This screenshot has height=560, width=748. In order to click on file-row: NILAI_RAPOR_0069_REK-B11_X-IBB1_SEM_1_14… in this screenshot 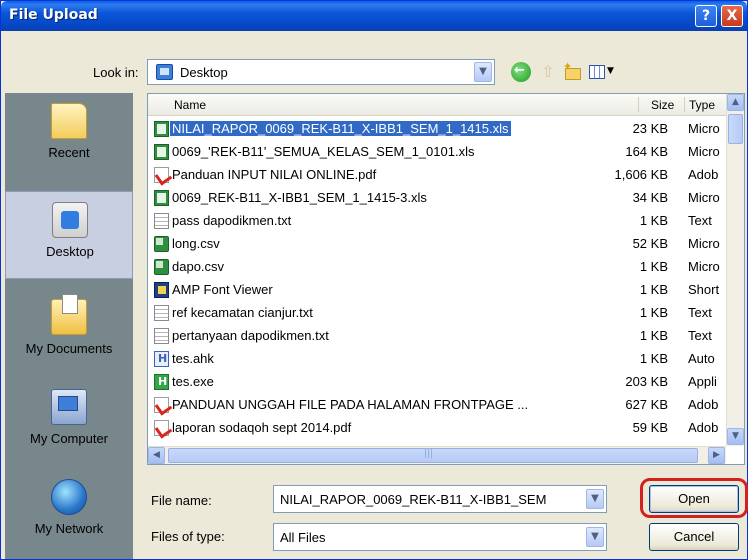, I will do `click(437, 129)`.